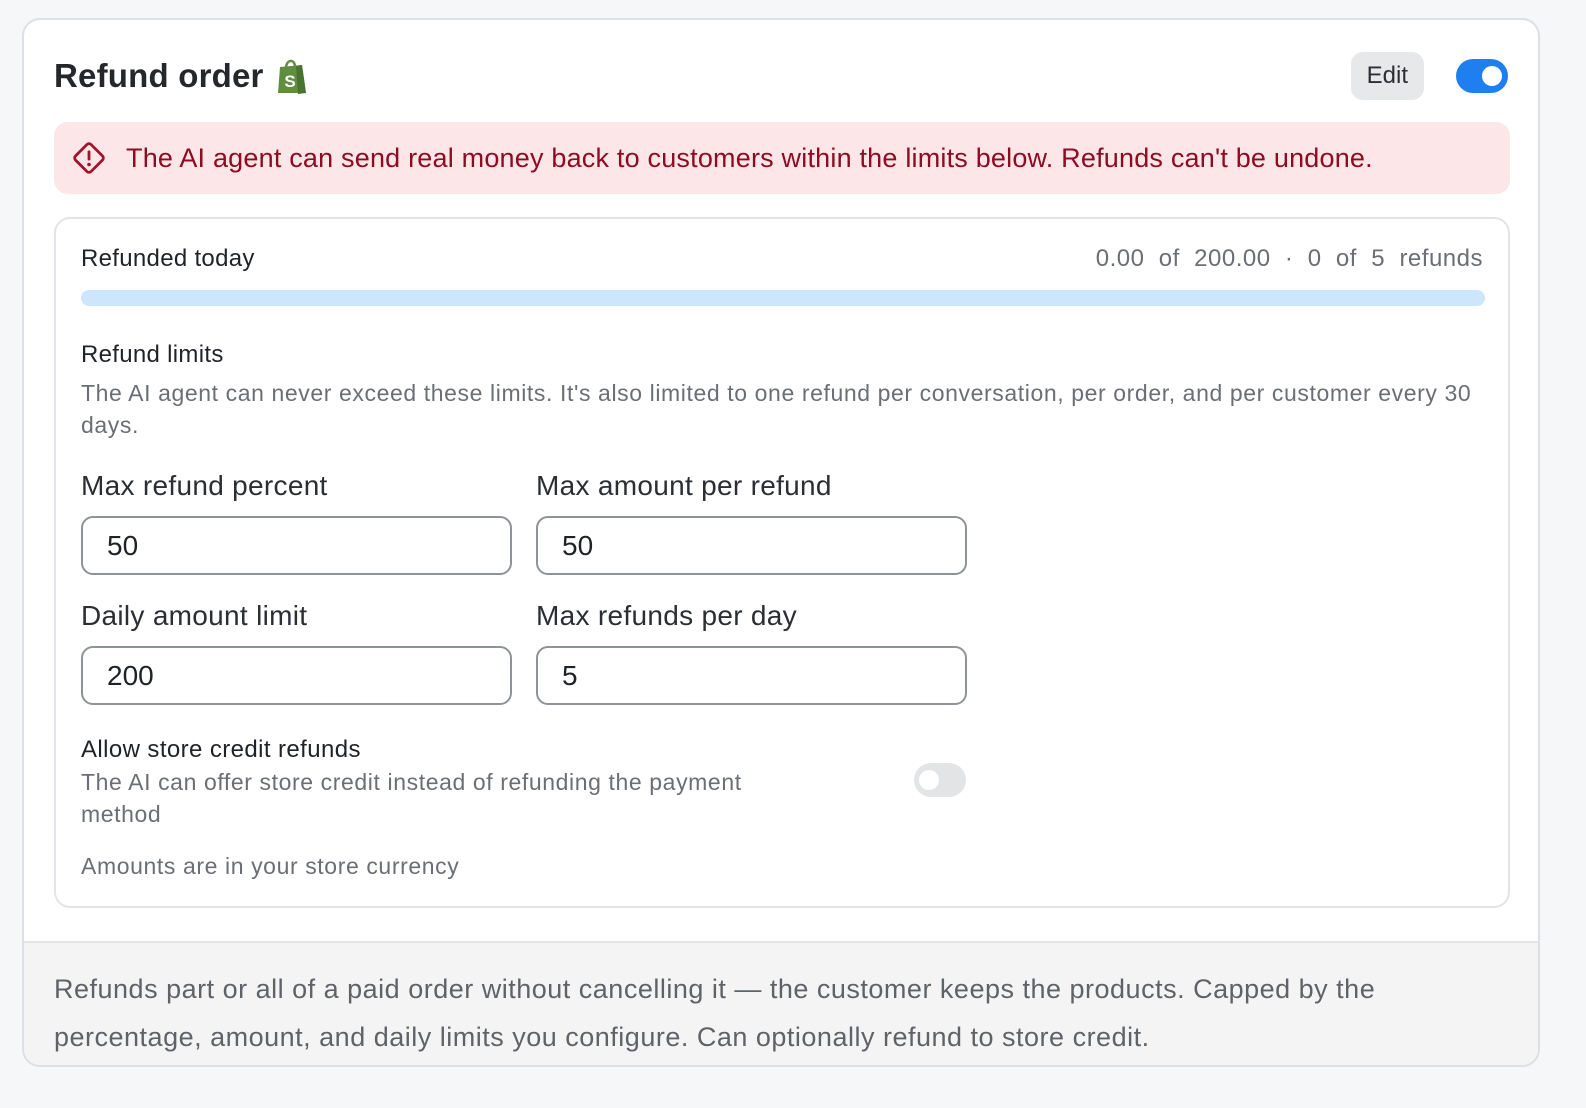 This screenshot has height=1108, width=1586. I want to click on max-refund-percent-field: Max refund percent, so click(296, 522).